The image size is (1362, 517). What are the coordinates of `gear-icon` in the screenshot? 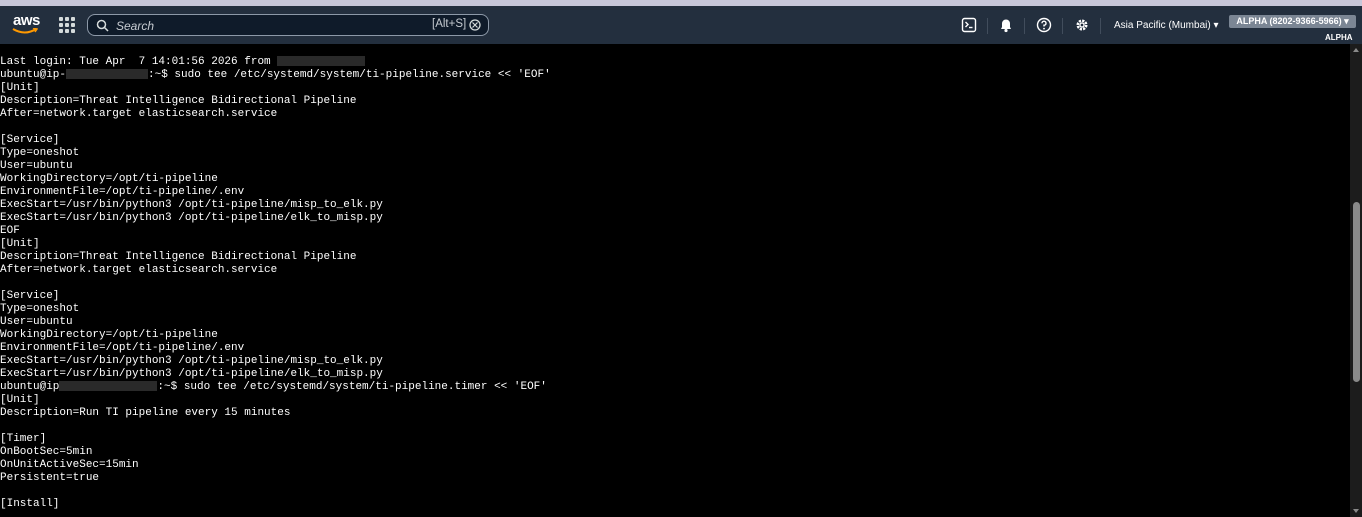 It's located at (1082, 25).